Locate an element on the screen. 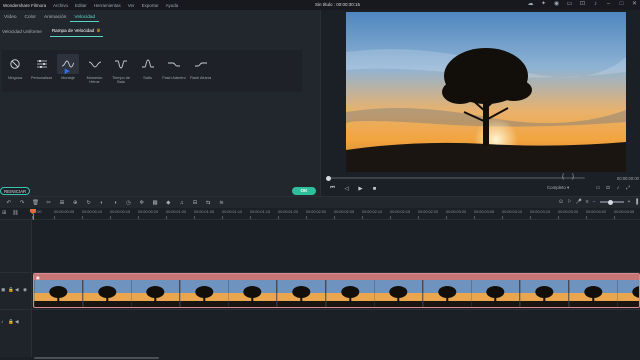 This screenshot has width=640, height=360. preset-flash-out: Flash Afuera is located at coordinates (201, 69).